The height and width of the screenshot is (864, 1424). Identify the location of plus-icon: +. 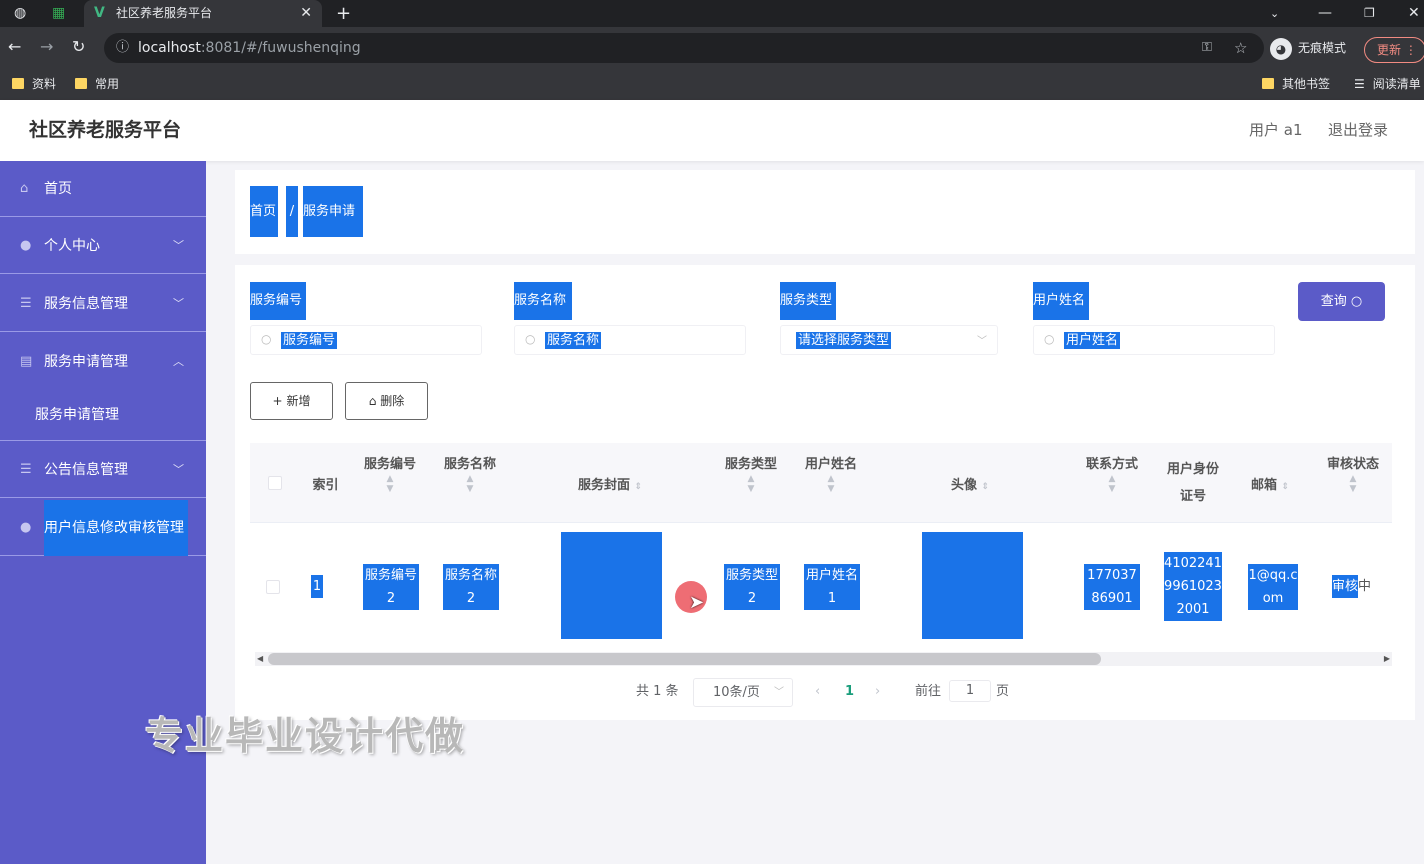
(277, 401).